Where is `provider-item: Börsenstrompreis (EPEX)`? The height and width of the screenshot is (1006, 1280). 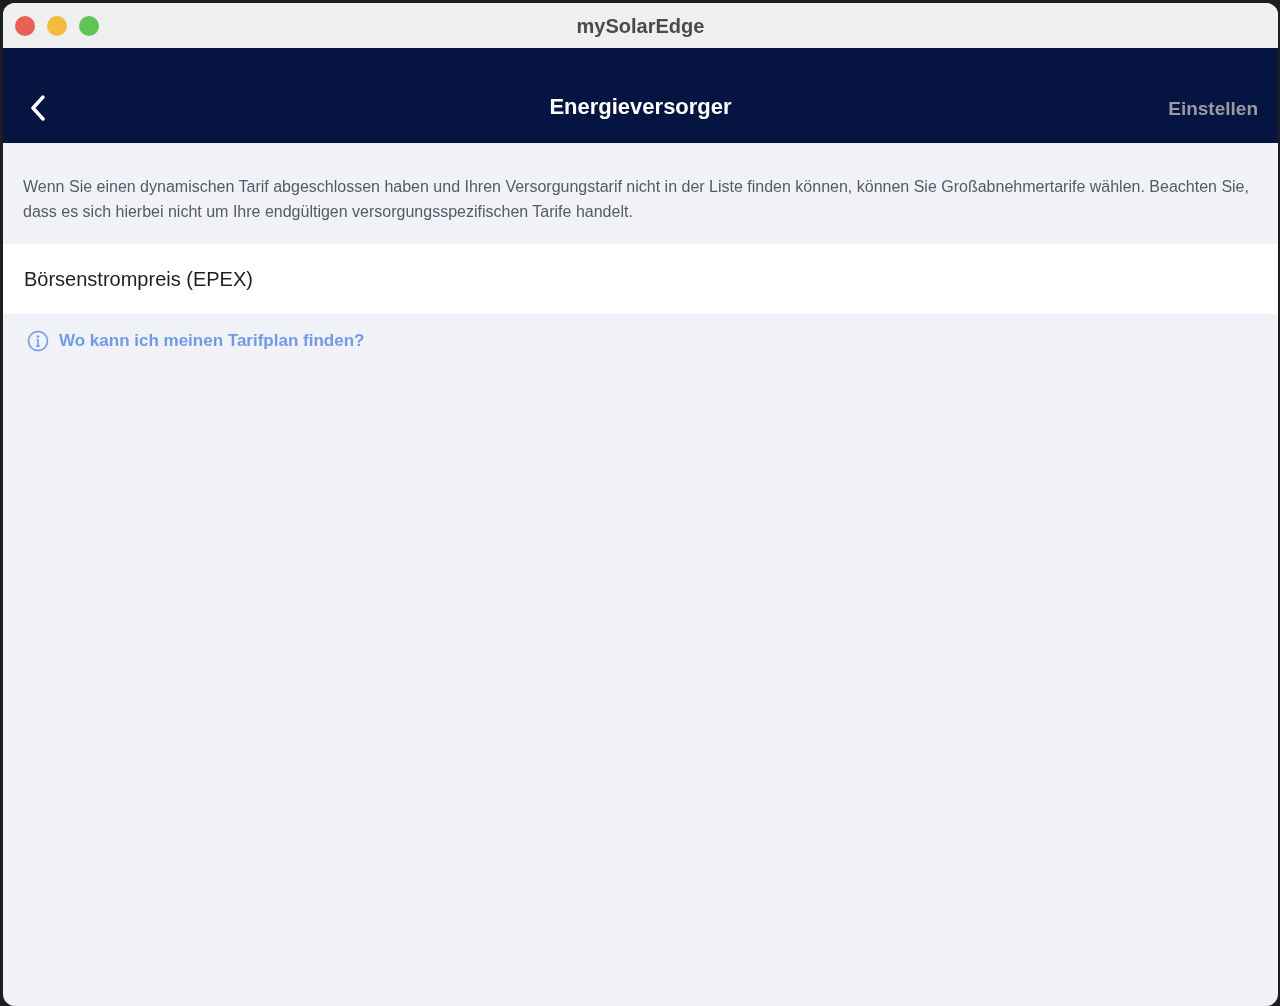
provider-item: Börsenstrompreis (EPEX) is located at coordinates (640, 279).